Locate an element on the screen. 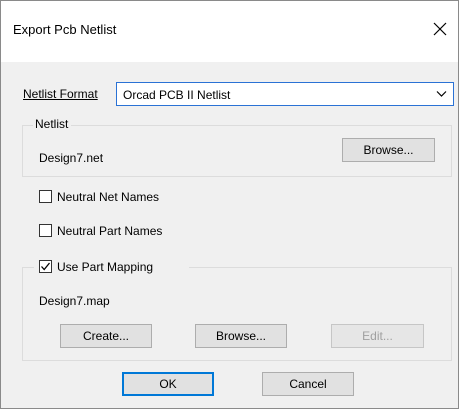 Image resolution: width=459 pixels, height=409 pixels. checkmark-icon is located at coordinates (46, 266).